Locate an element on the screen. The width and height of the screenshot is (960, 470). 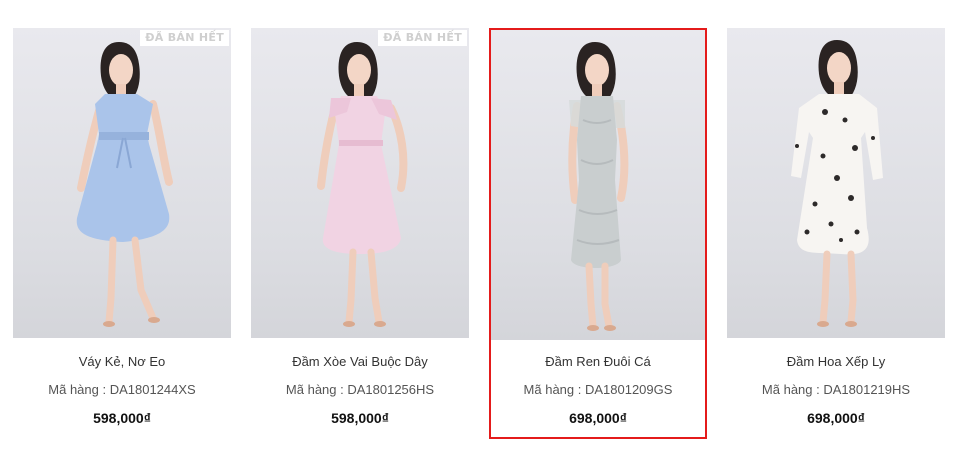
product-name: Đầm Hoa Xếp Ly is located at coordinates (836, 361).